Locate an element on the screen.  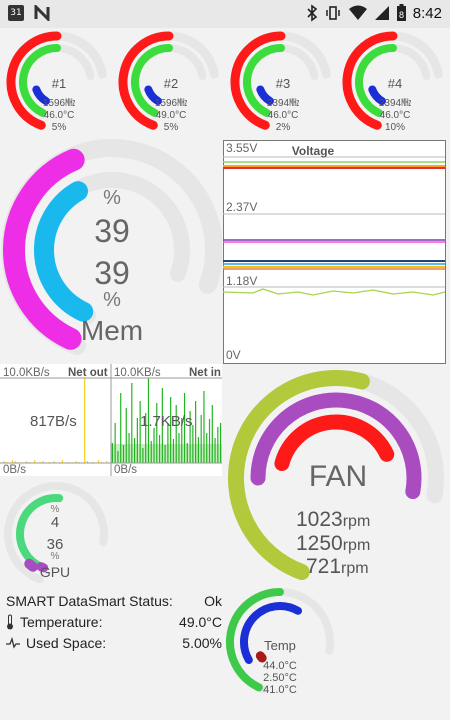
memory-value-secondary: 39 is located at coordinates (112, 273).